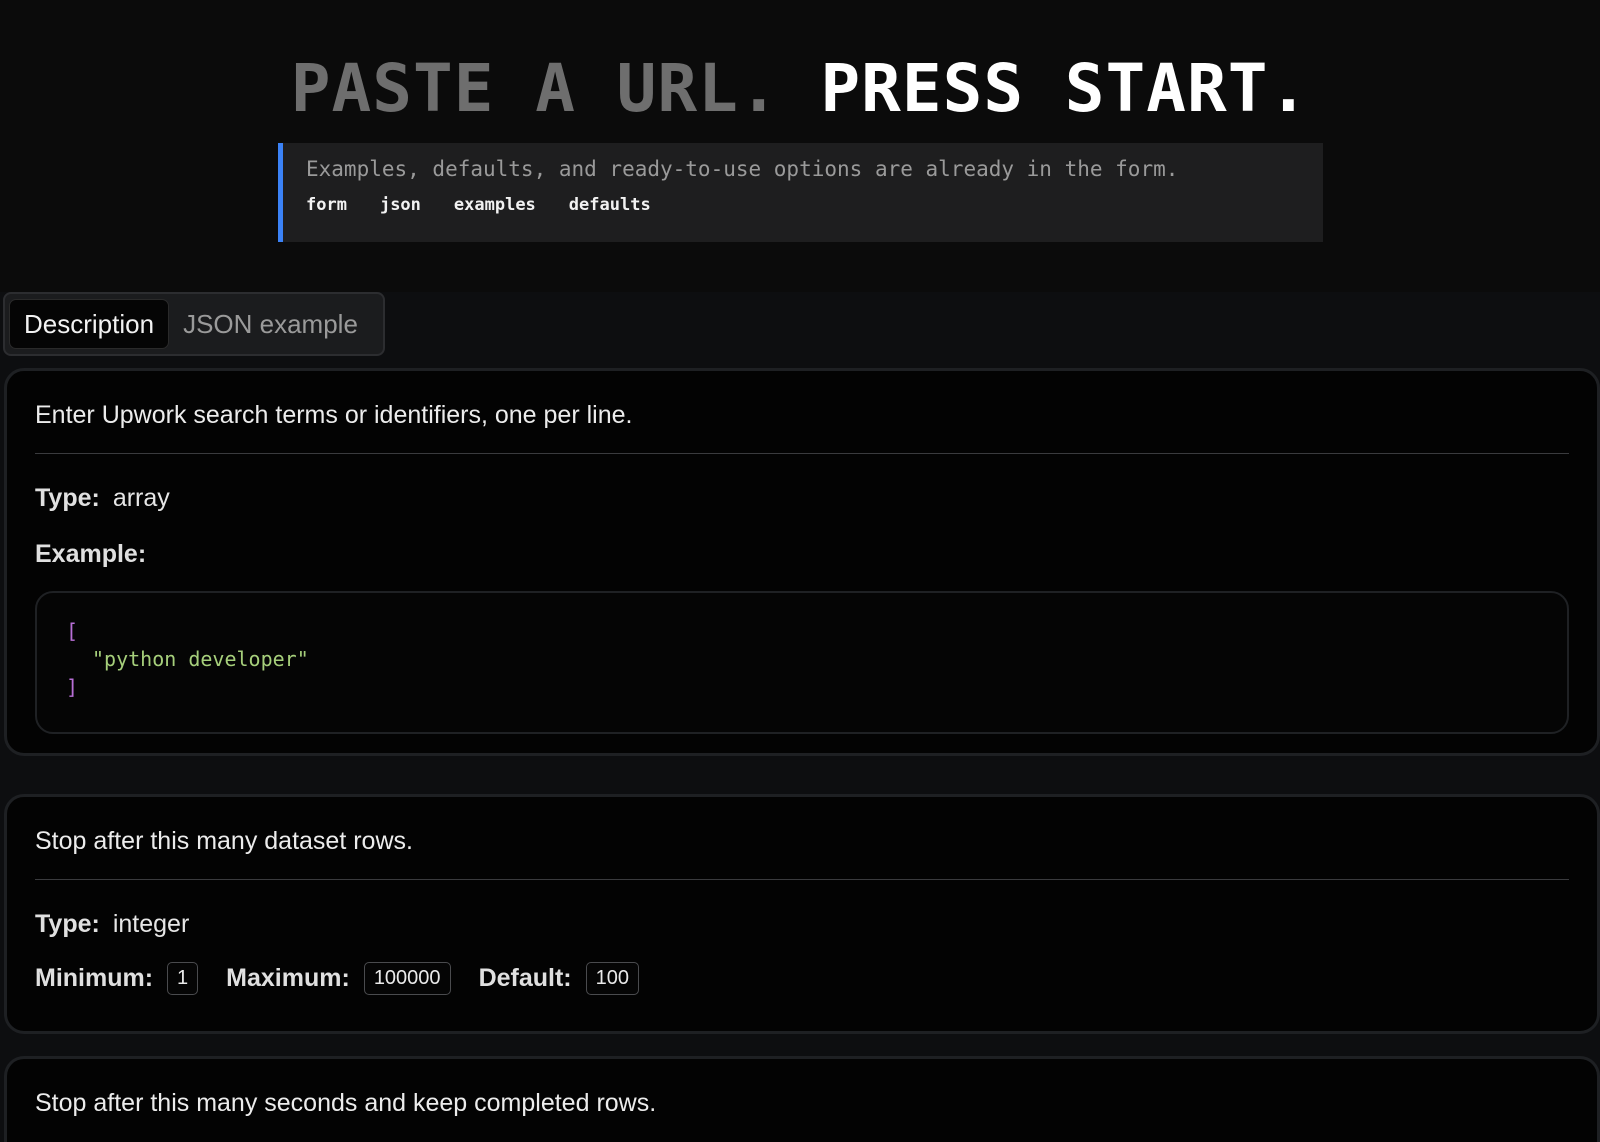 The width and height of the screenshot is (1600, 1142). I want to click on hero-title: PASTE A URL. PRESS START., so click(800, 88).